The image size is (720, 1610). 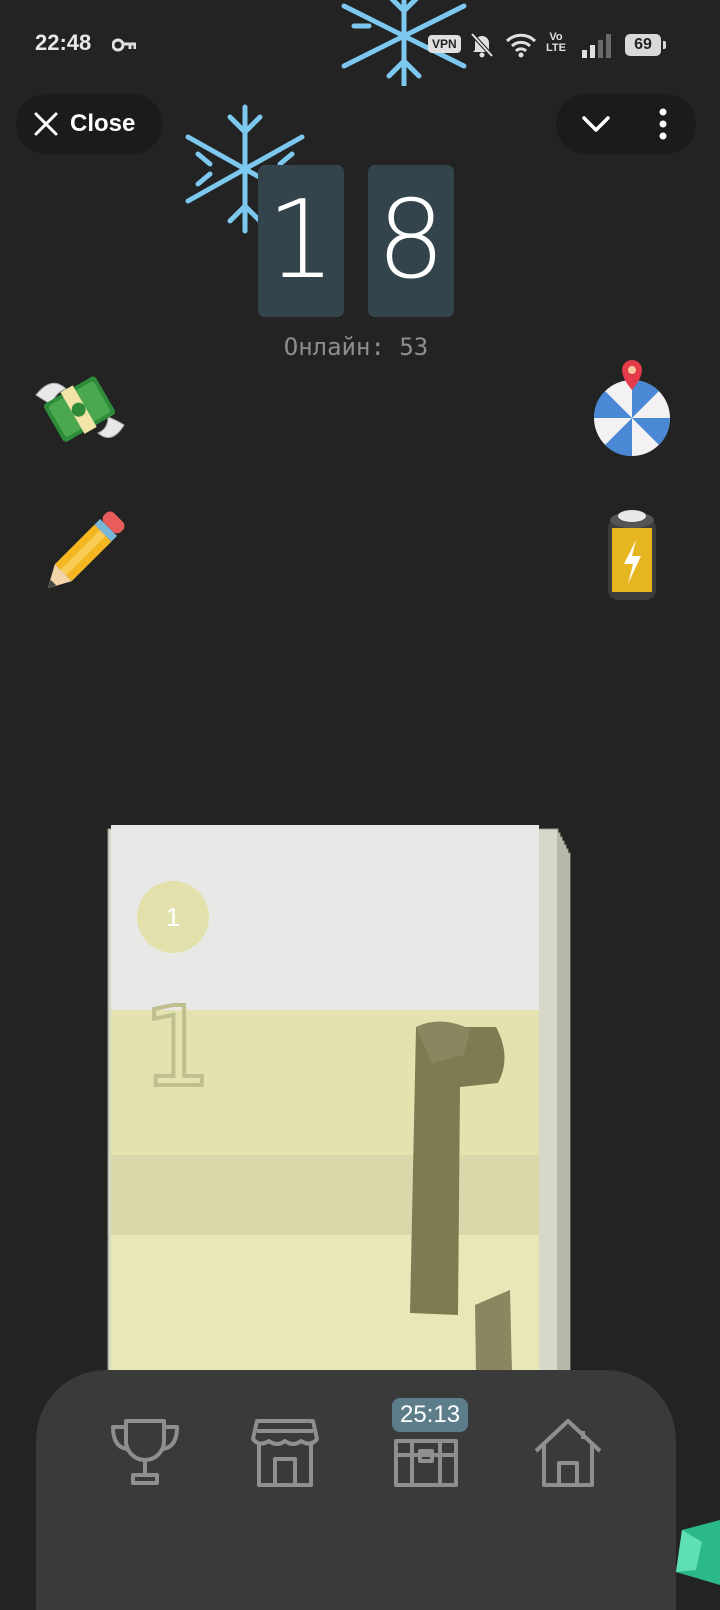 I want to click on more-options-icon, so click(x=663, y=124).